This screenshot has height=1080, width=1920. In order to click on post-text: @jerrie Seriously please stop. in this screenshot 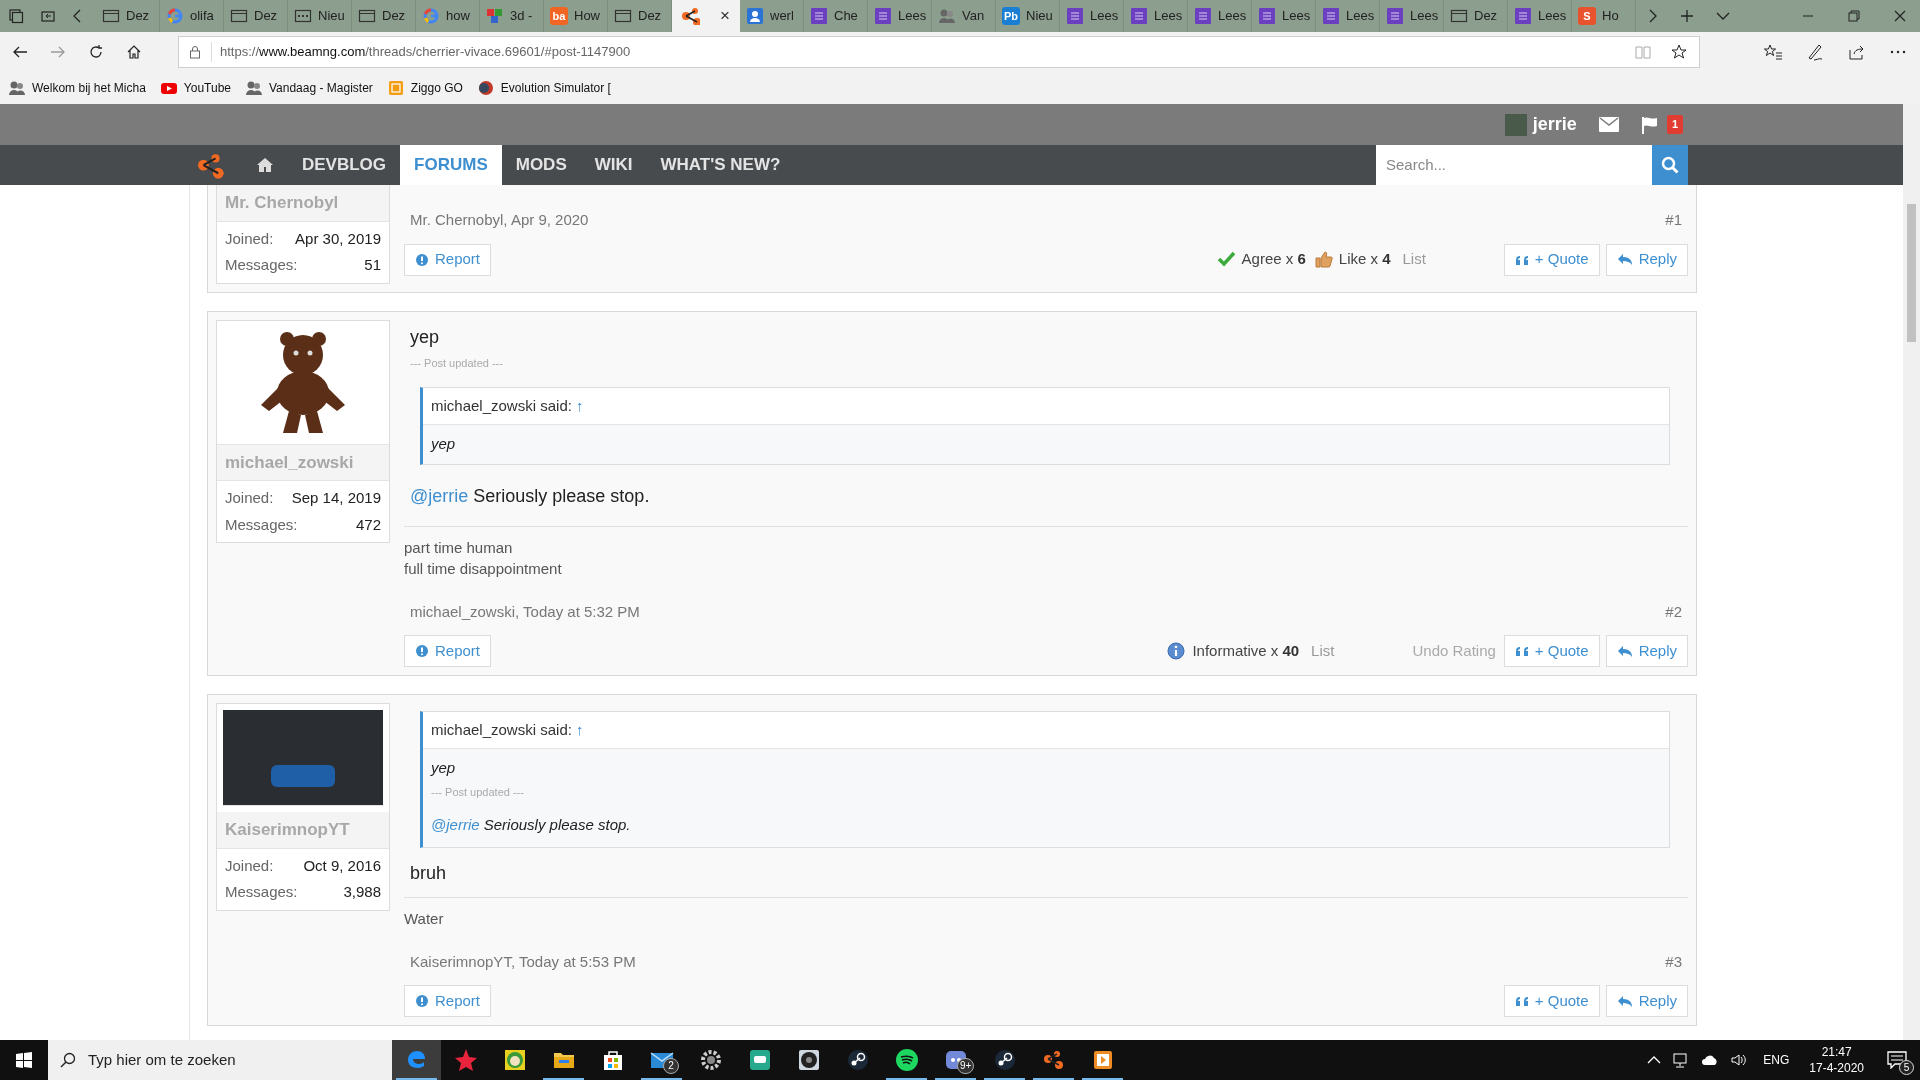, I will do `click(531, 825)`.